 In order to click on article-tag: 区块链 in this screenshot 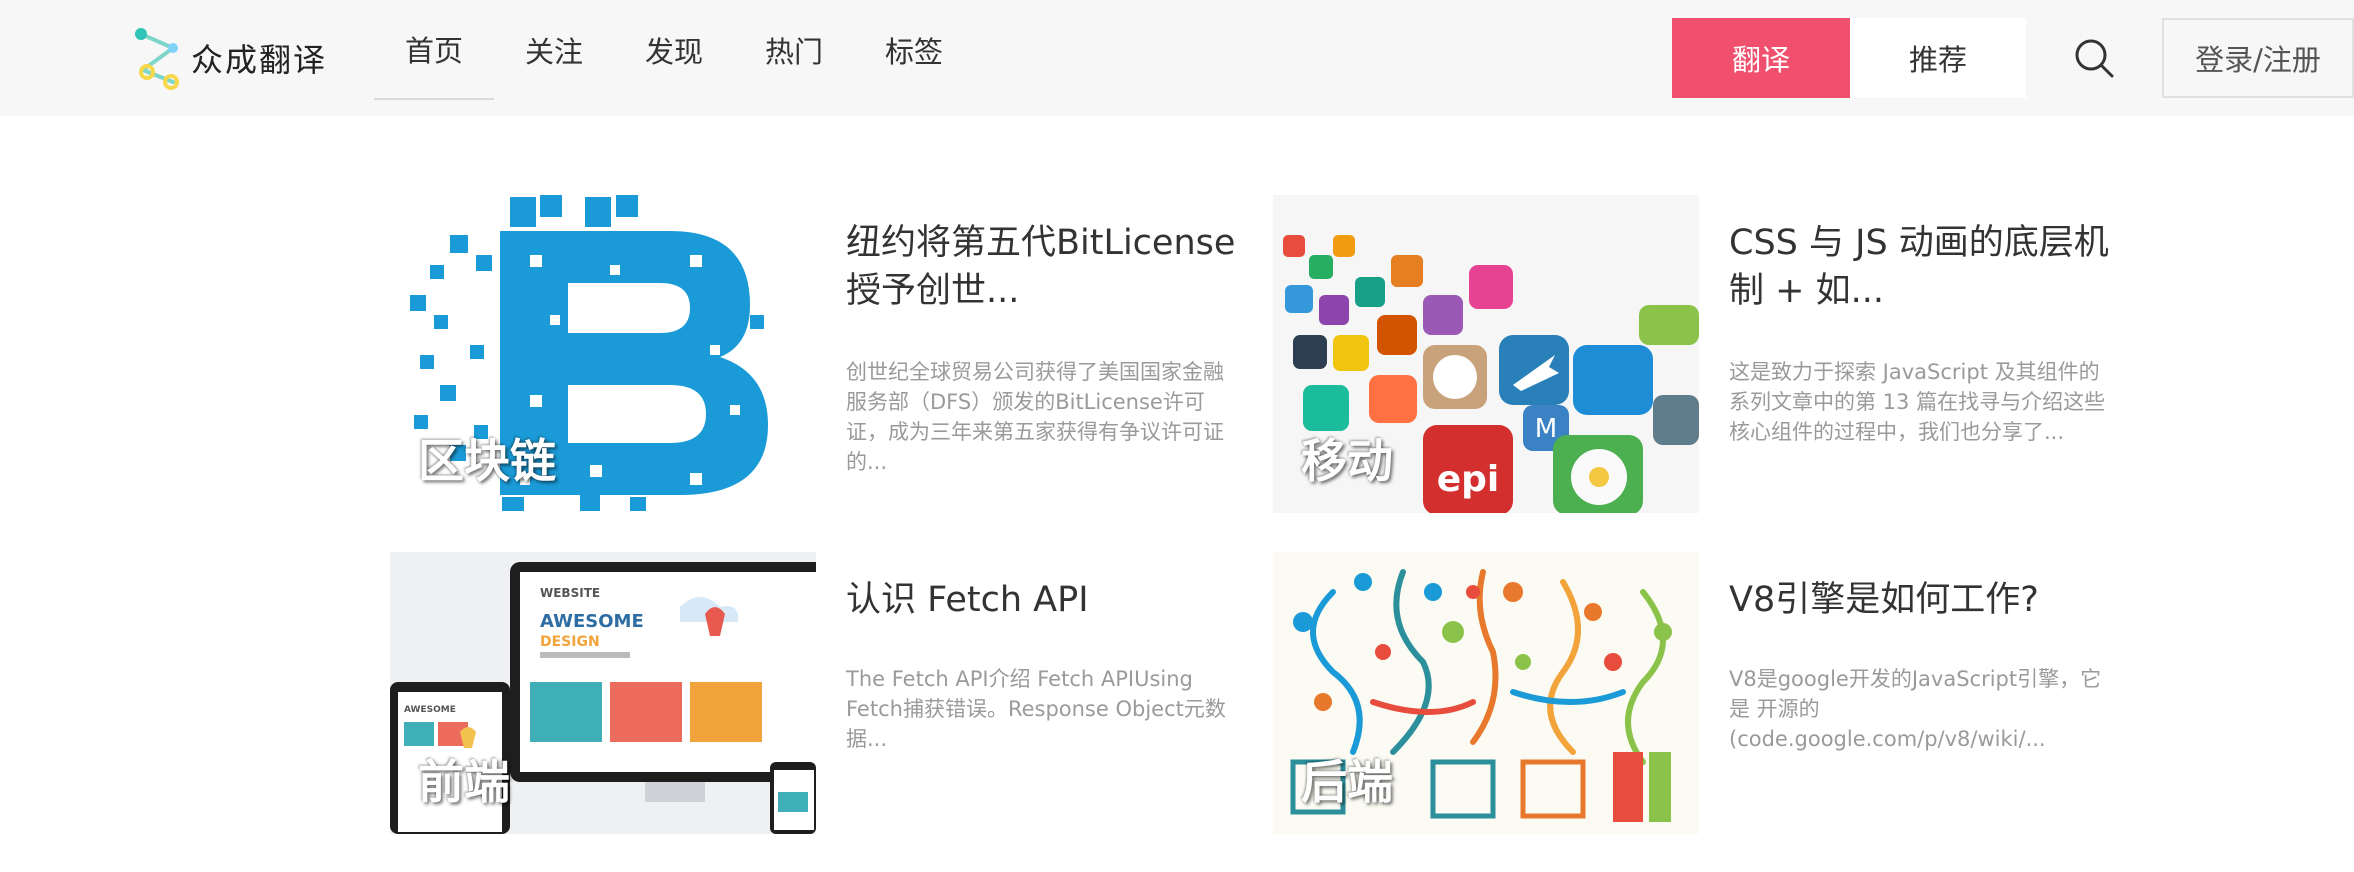, I will do `click(487, 461)`.